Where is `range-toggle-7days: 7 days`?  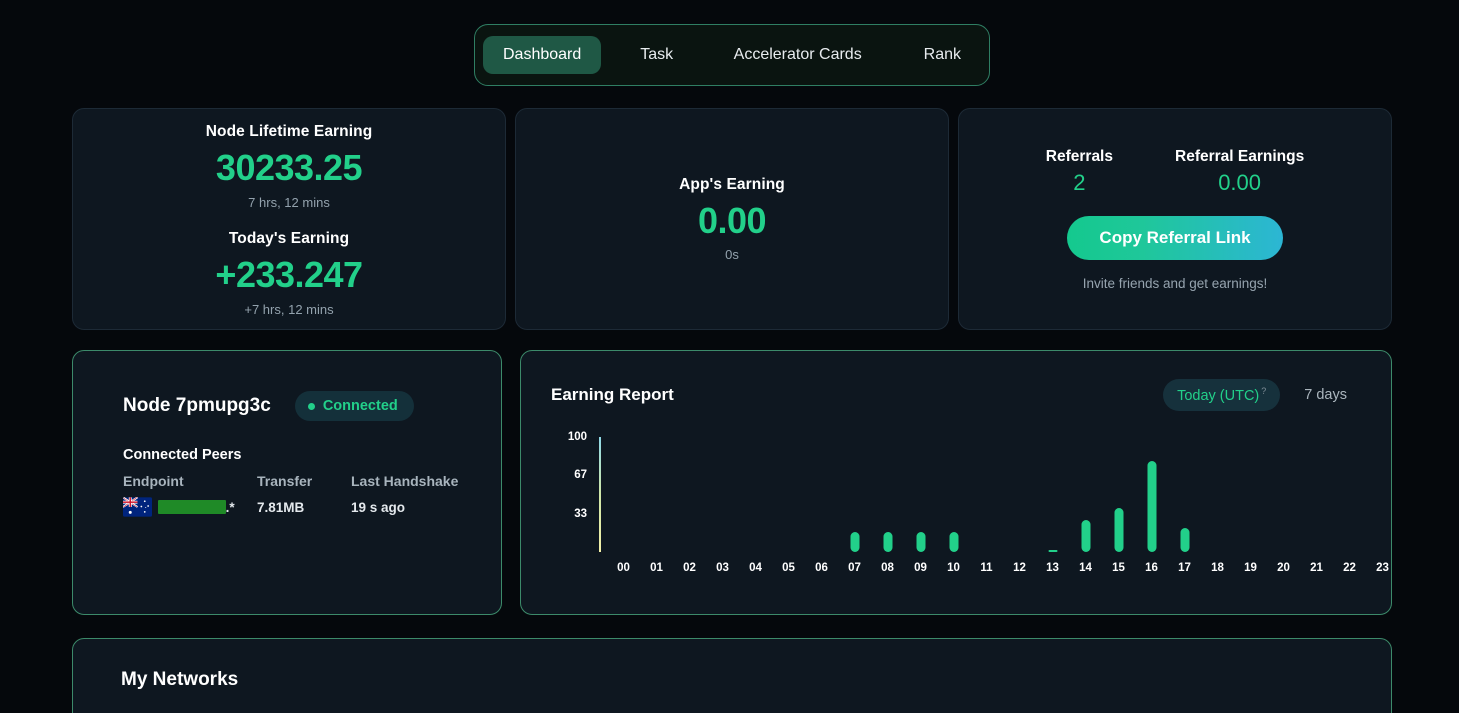
range-toggle-7days: 7 days is located at coordinates (1325, 395).